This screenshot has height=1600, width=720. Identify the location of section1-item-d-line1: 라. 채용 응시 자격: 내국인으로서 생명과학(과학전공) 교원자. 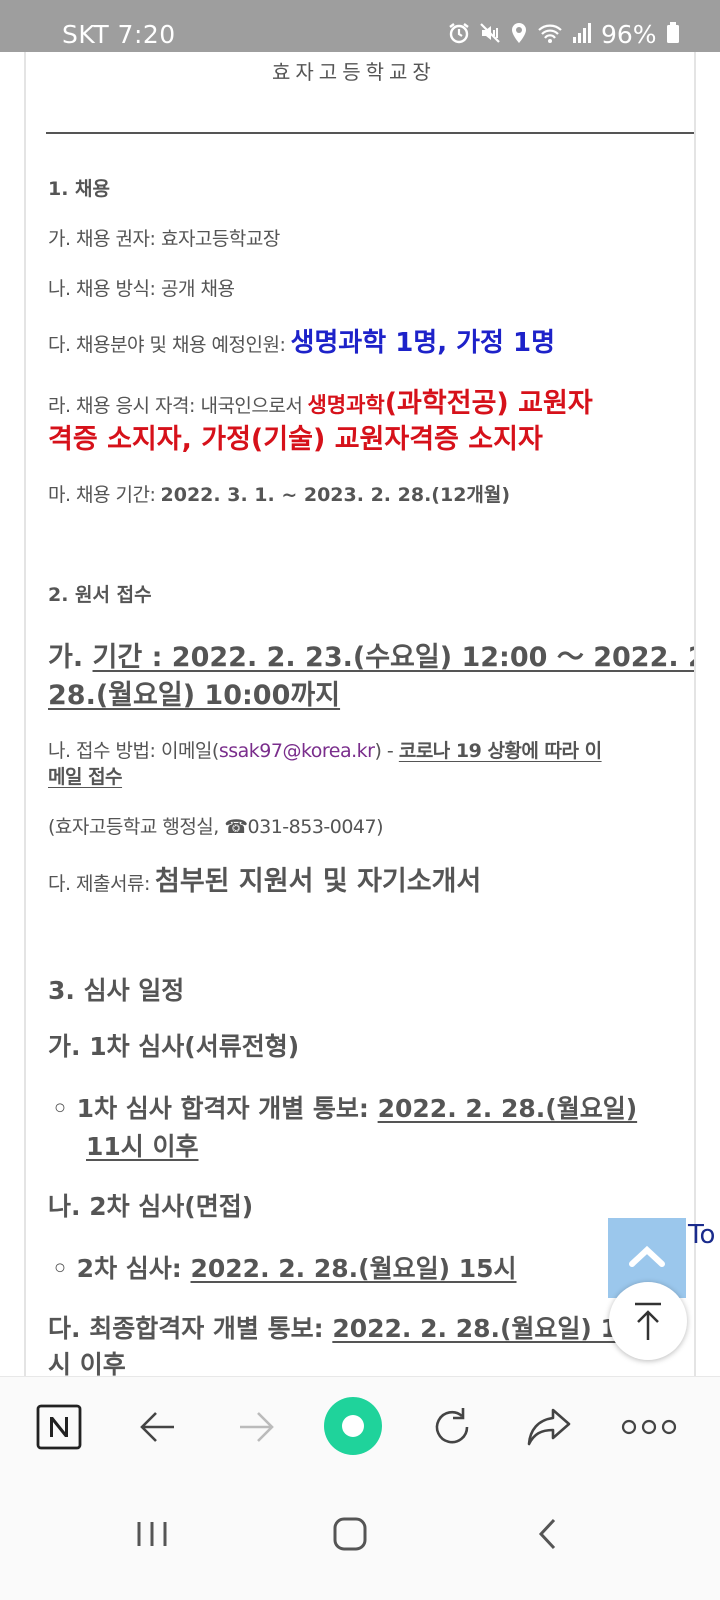
(320, 404).